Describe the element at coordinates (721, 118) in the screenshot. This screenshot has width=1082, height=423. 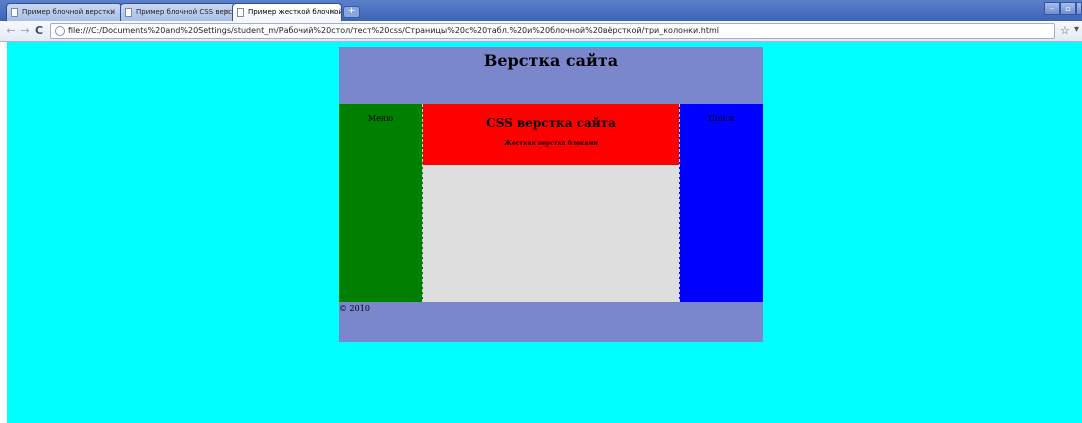
I see `search-label: Поиск` at that location.